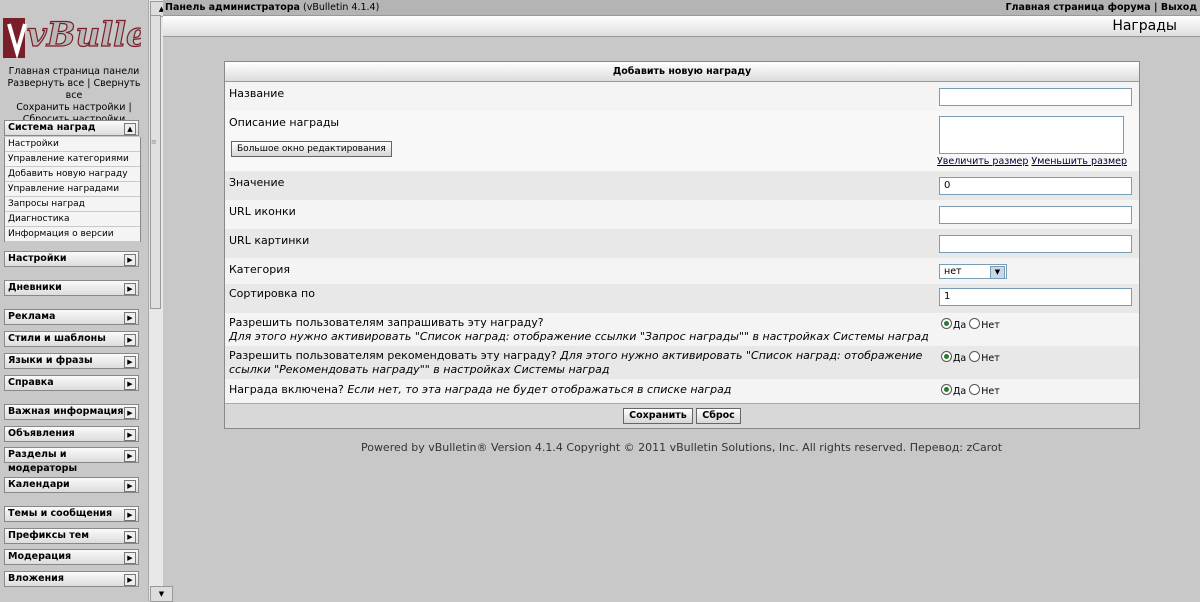 The image size is (1200, 602). I want to click on row-icon-url: URL иконки, so click(682, 214).